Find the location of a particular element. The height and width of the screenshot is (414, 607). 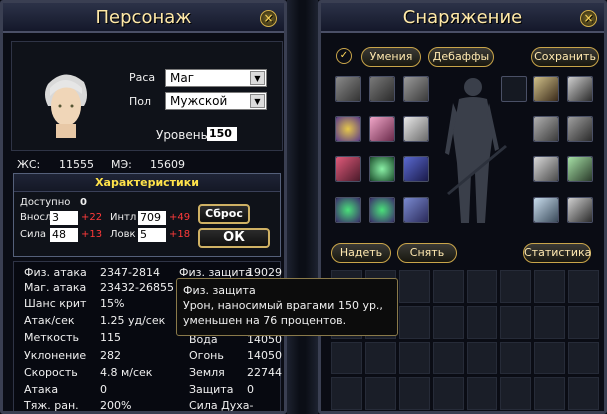

avatar is located at coordinates (65, 102).